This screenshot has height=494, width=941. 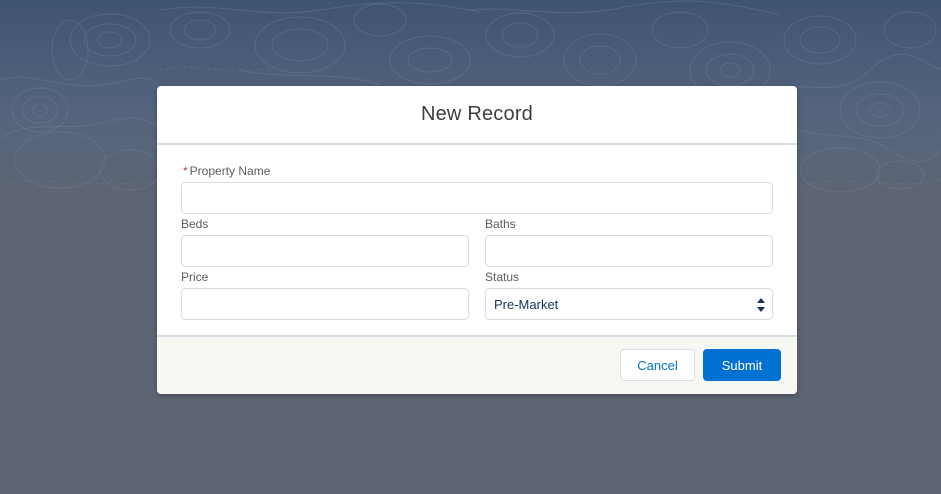 I want to click on property-name-label: * Property Name, so click(x=226, y=171).